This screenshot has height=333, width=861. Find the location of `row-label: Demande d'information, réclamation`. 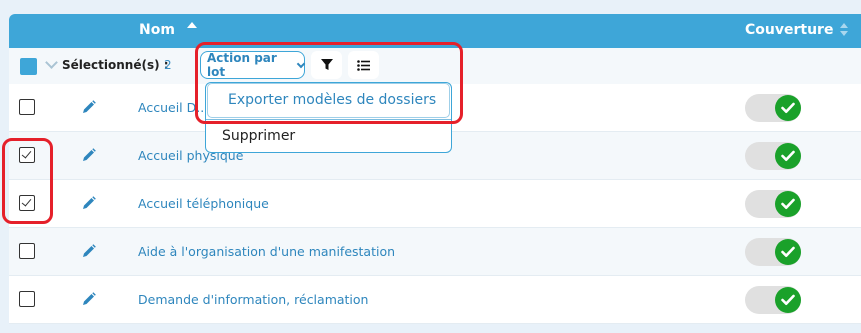

row-label: Demande d'information, réclamation is located at coordinates (253, 299).